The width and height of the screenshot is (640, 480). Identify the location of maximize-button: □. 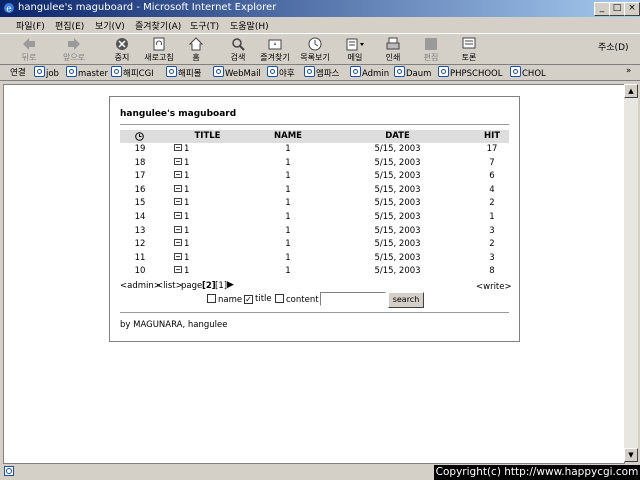
(617, 9).